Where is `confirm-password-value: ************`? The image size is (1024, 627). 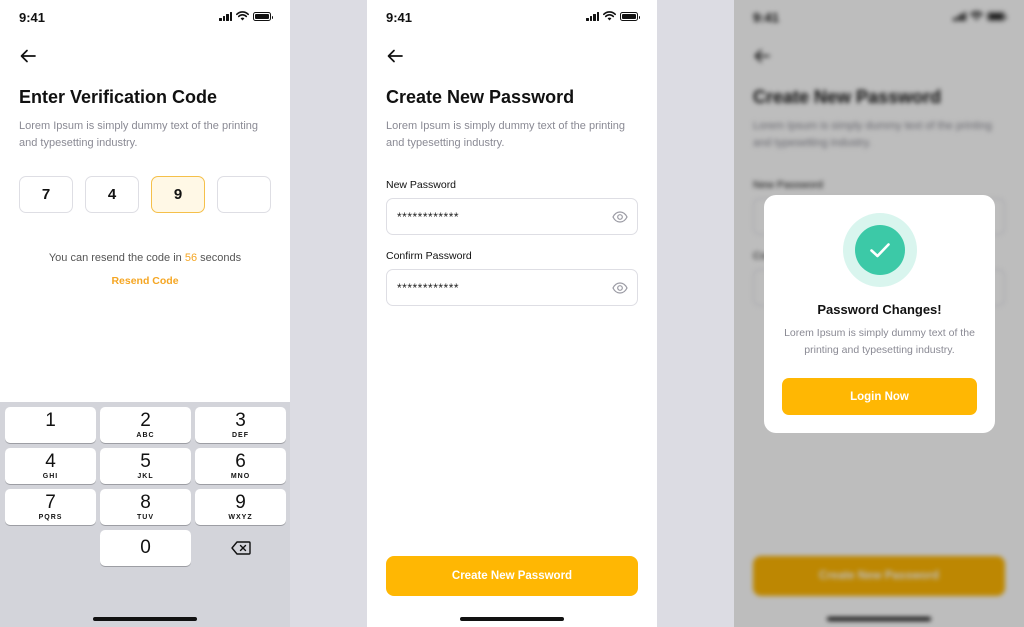
confirm-password-value: ************ is located at coordinates (428, 288).